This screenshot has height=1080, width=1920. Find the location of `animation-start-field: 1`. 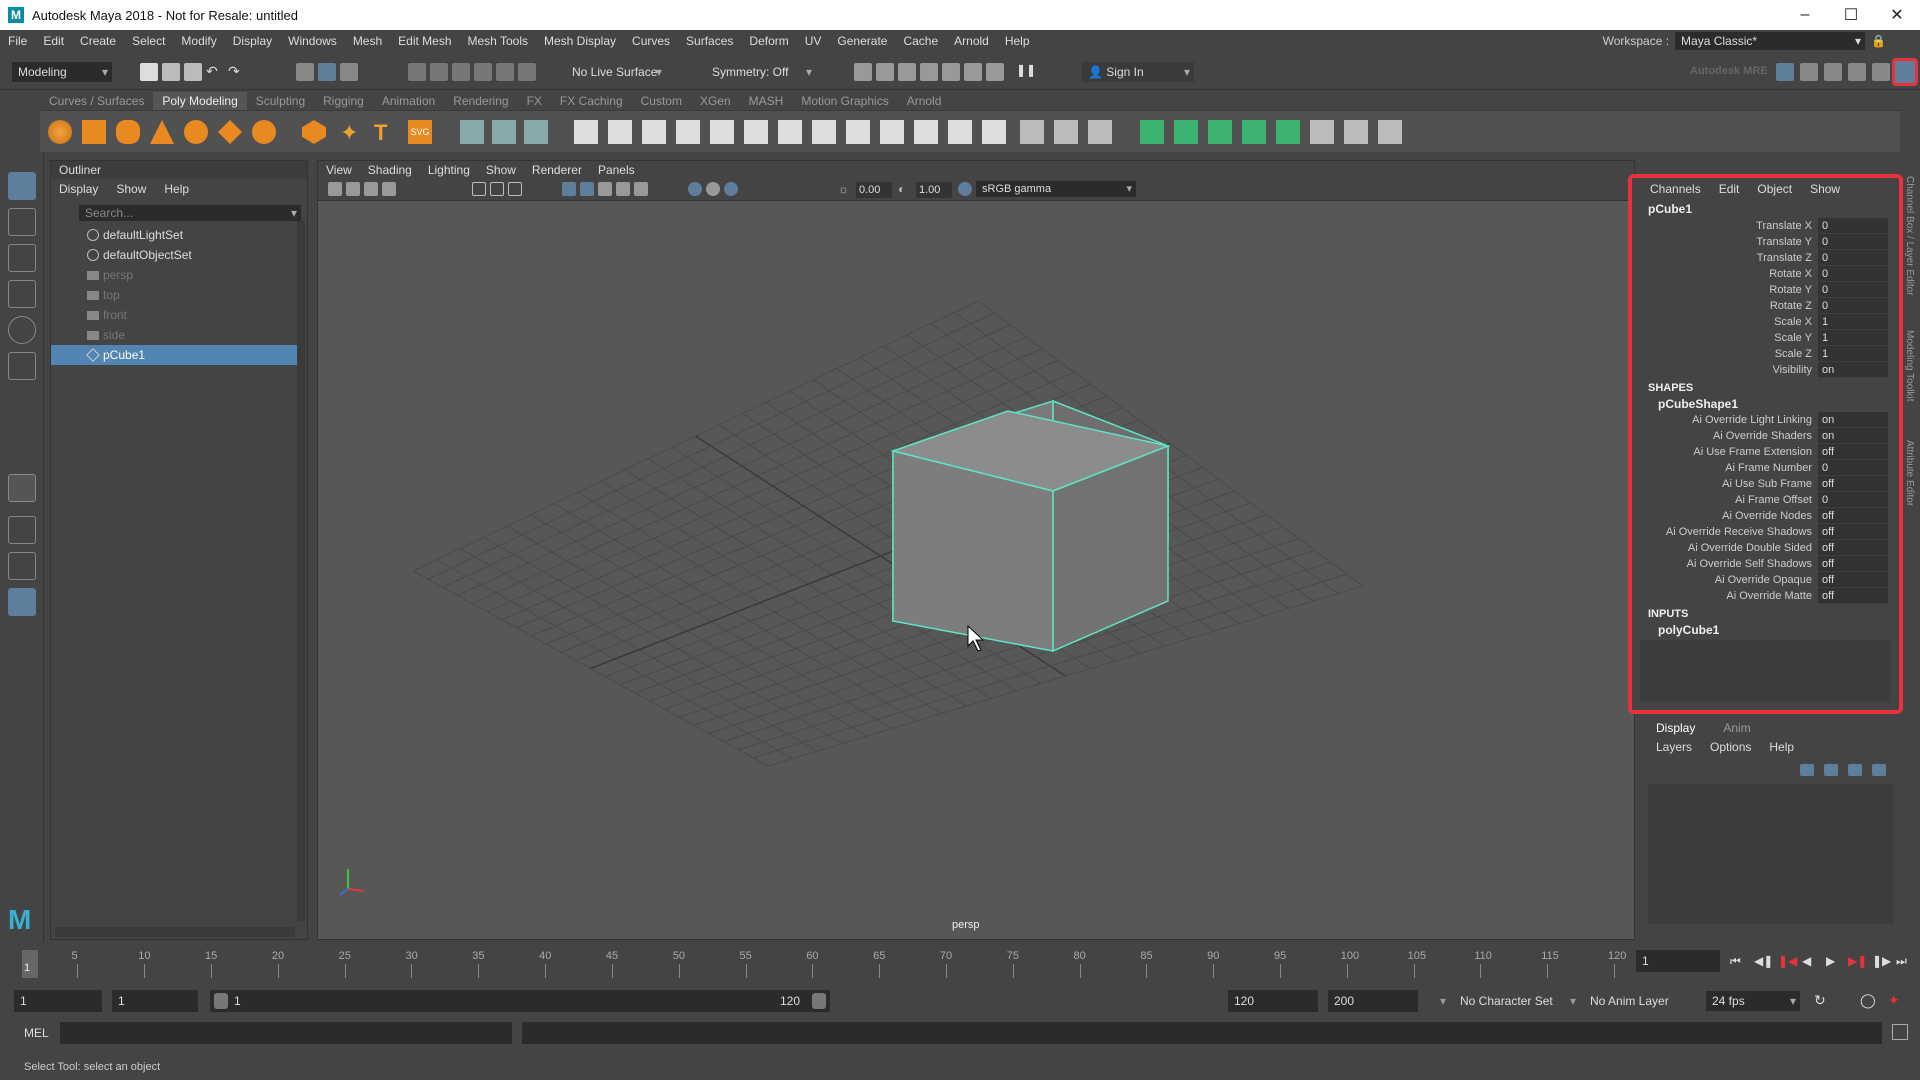

animation-start-field: 1 is located at coordinates (58, 1001).